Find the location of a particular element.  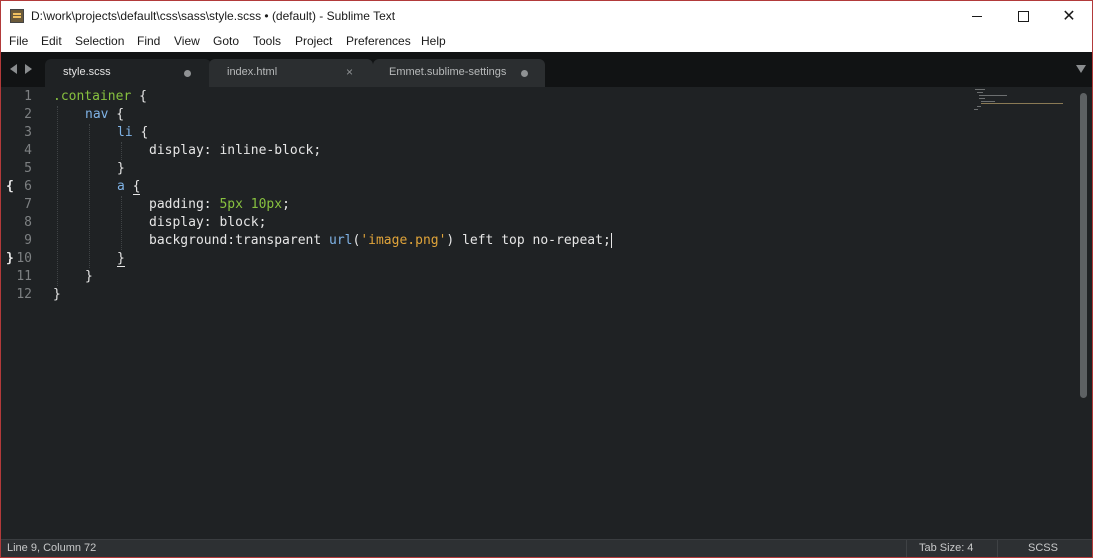

menu-goto: Goto is located at coordinates (226, 41).